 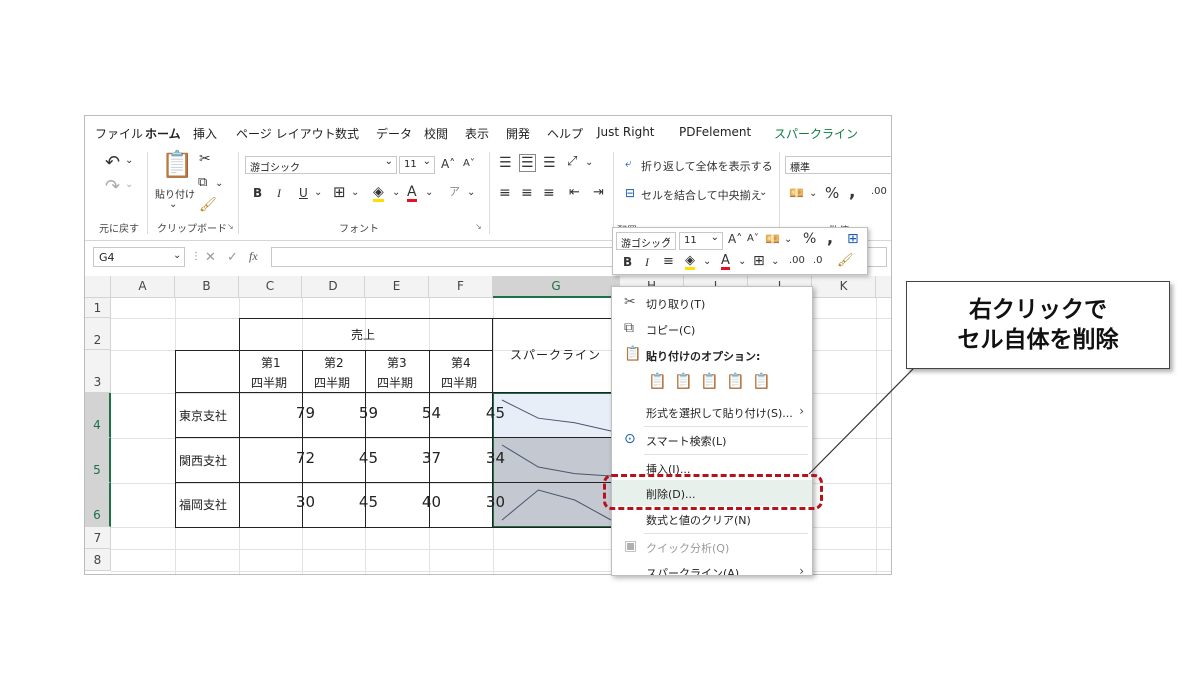 What do you see at coordinates (1038, 325) in the screenshot?
I see `annotation-callout: 右クリックで セル自体を削除` at bounding box center [1038, 325].